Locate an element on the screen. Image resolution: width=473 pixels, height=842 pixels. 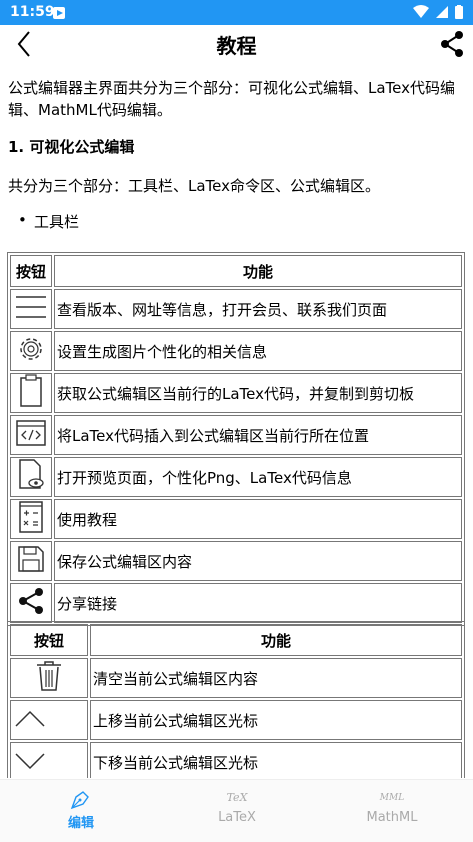
nav-tab-edit: 编辑 is located at coordinates (81, 808).